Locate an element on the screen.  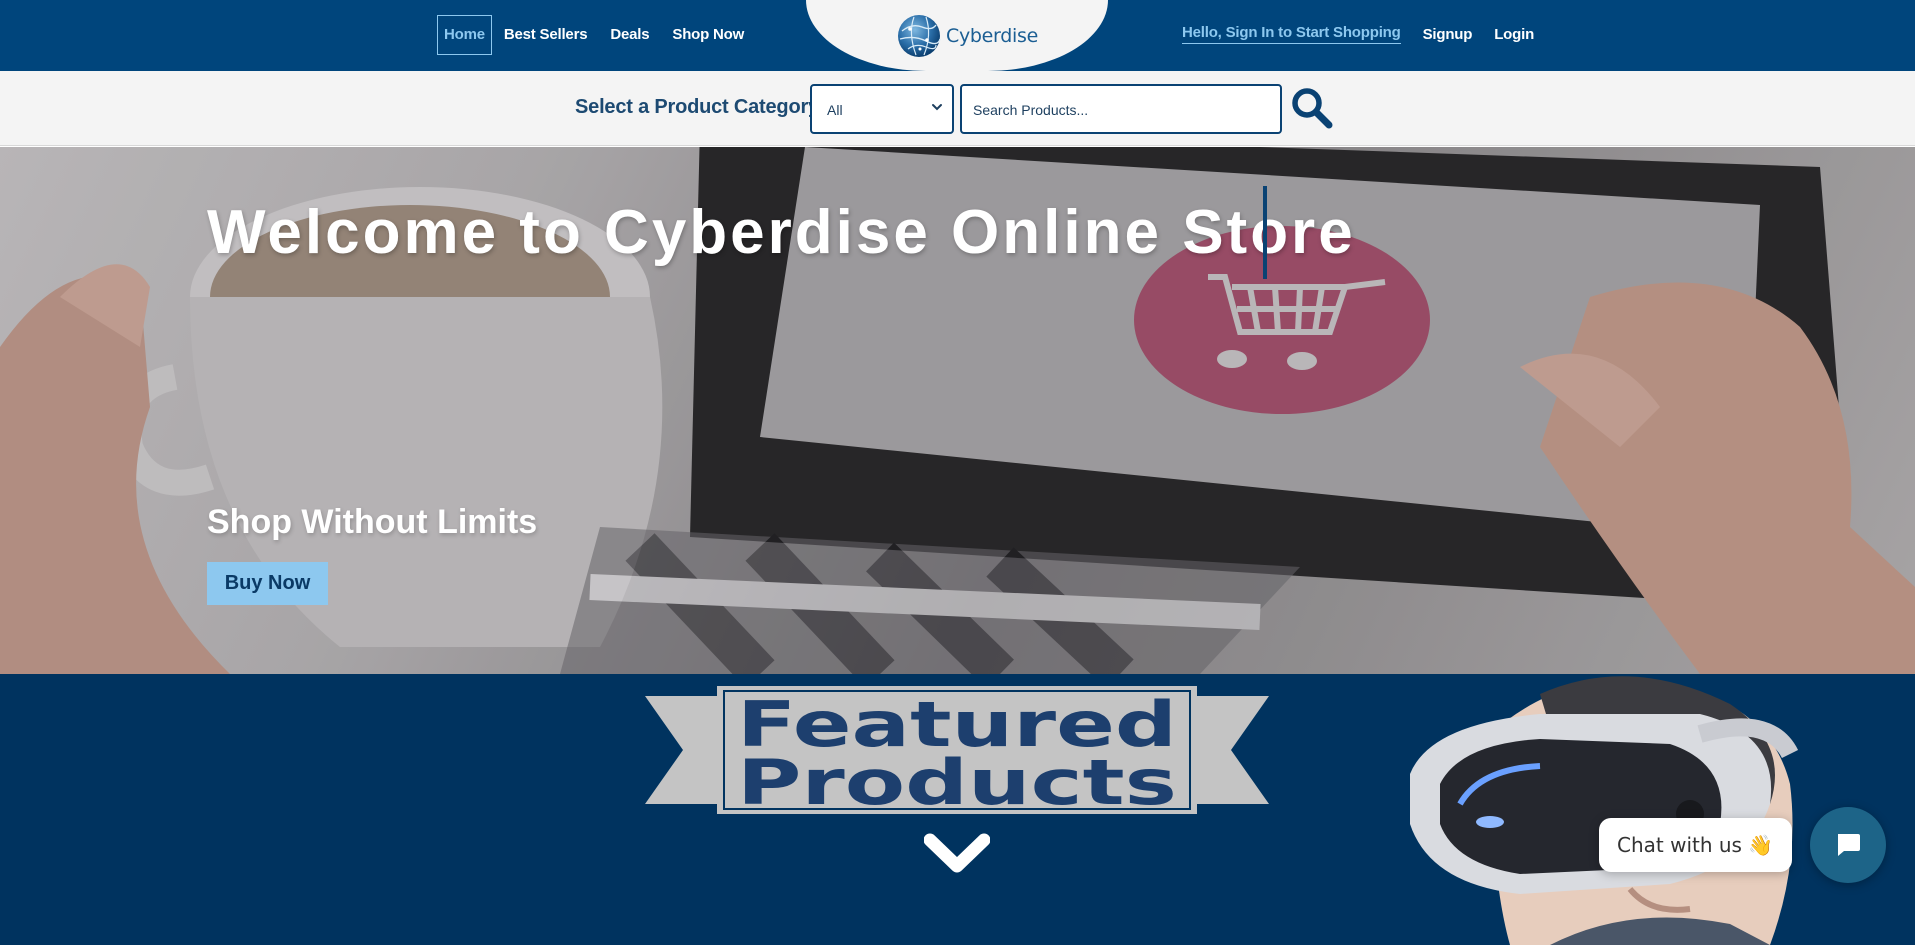
typing-caret is located at coordinates (1265, 232).